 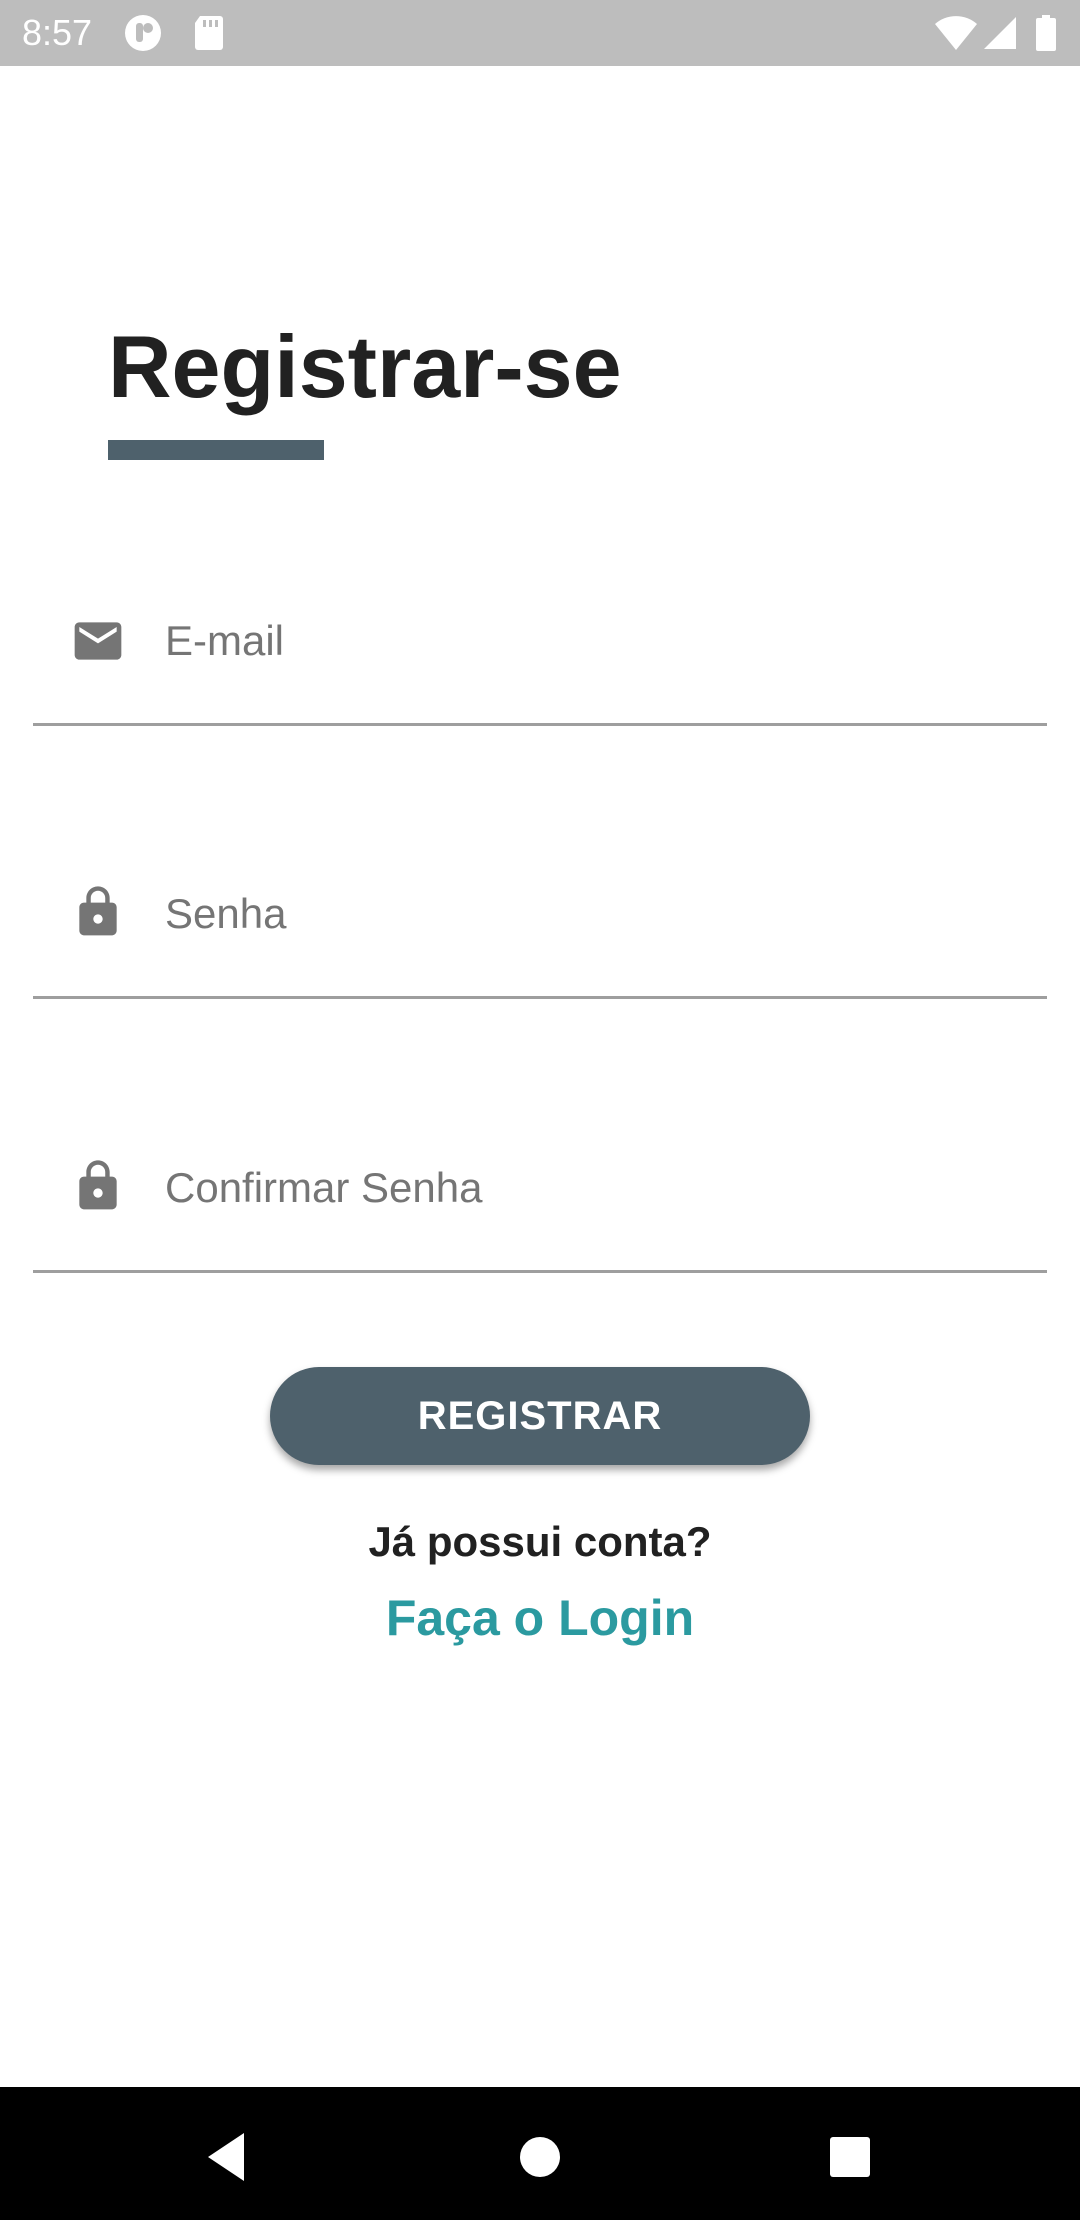 I want to click on confirm-password-input, so click(x=595, y=1188).